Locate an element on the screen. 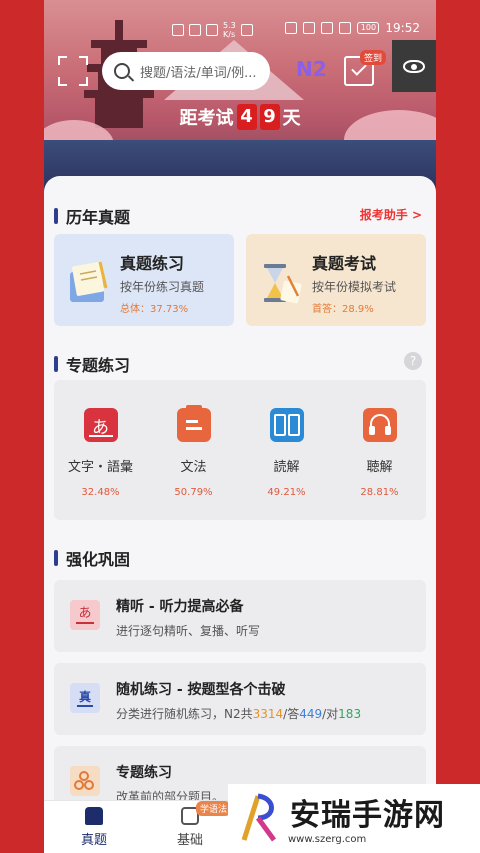 This screenshot has width=480, height=853. kana-icon: あ is located at coordinates (100, 425).